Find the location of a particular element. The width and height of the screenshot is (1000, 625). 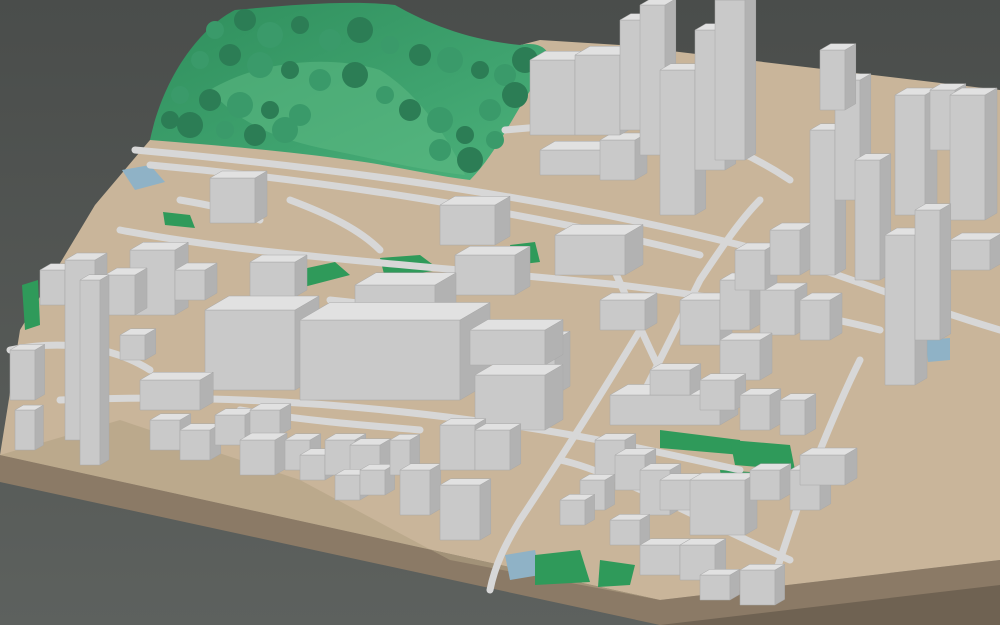

water-channel-bottom is located at coordinates (522, 565).